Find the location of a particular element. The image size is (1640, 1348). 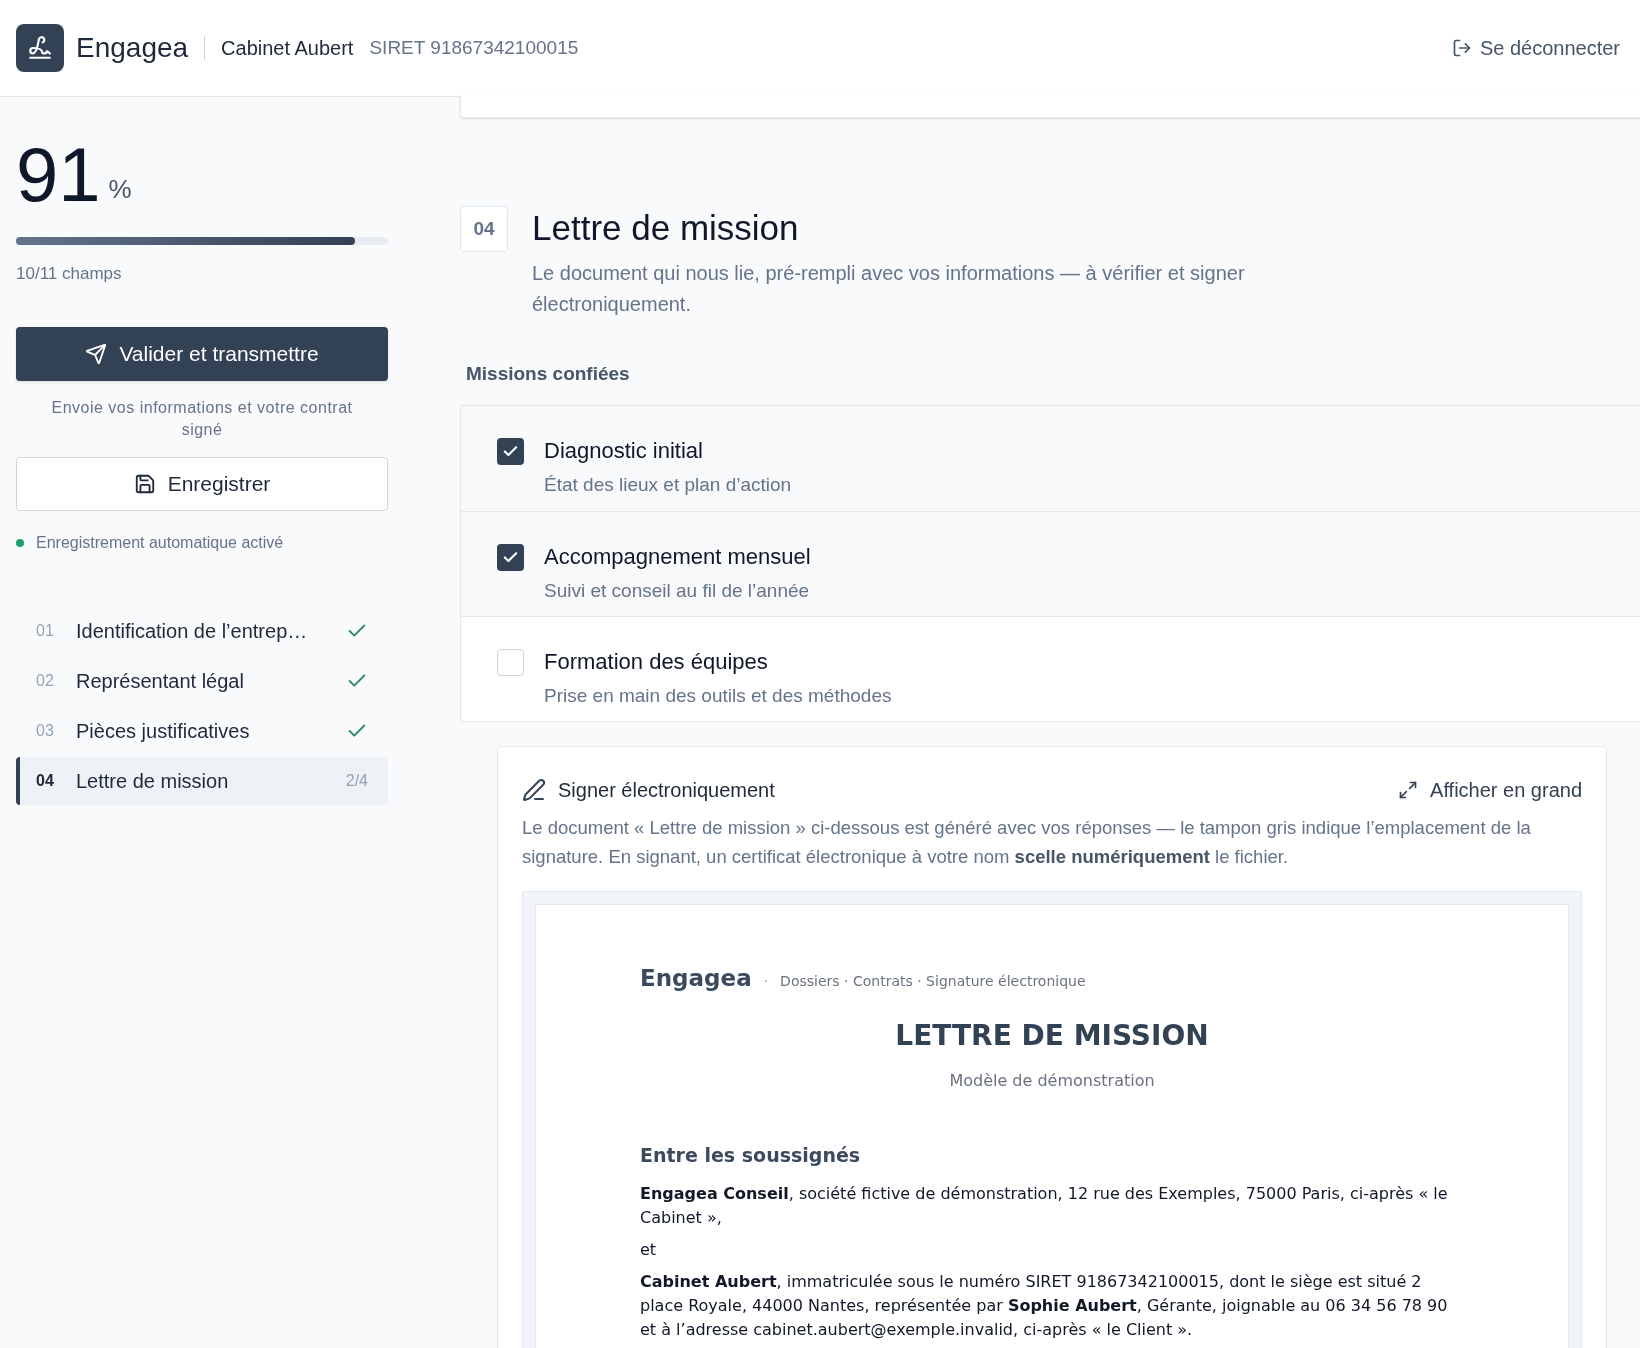

mission-subtitle: État des lieux et plan d’action is located at coordinates (668, 484).